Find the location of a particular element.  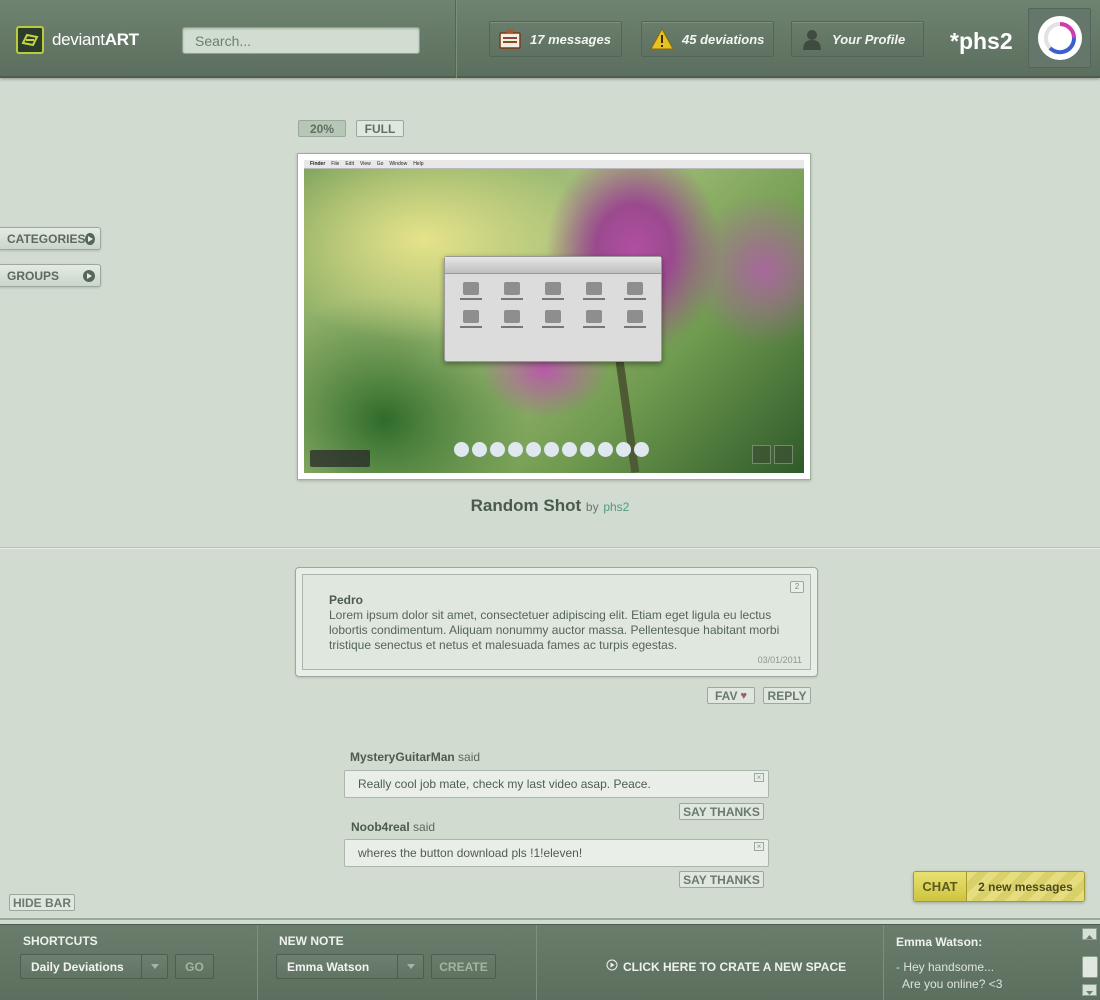

new-space-link: CLICK HERE TO CRATE A NEW SPACE is located at coordinates (726, 966).